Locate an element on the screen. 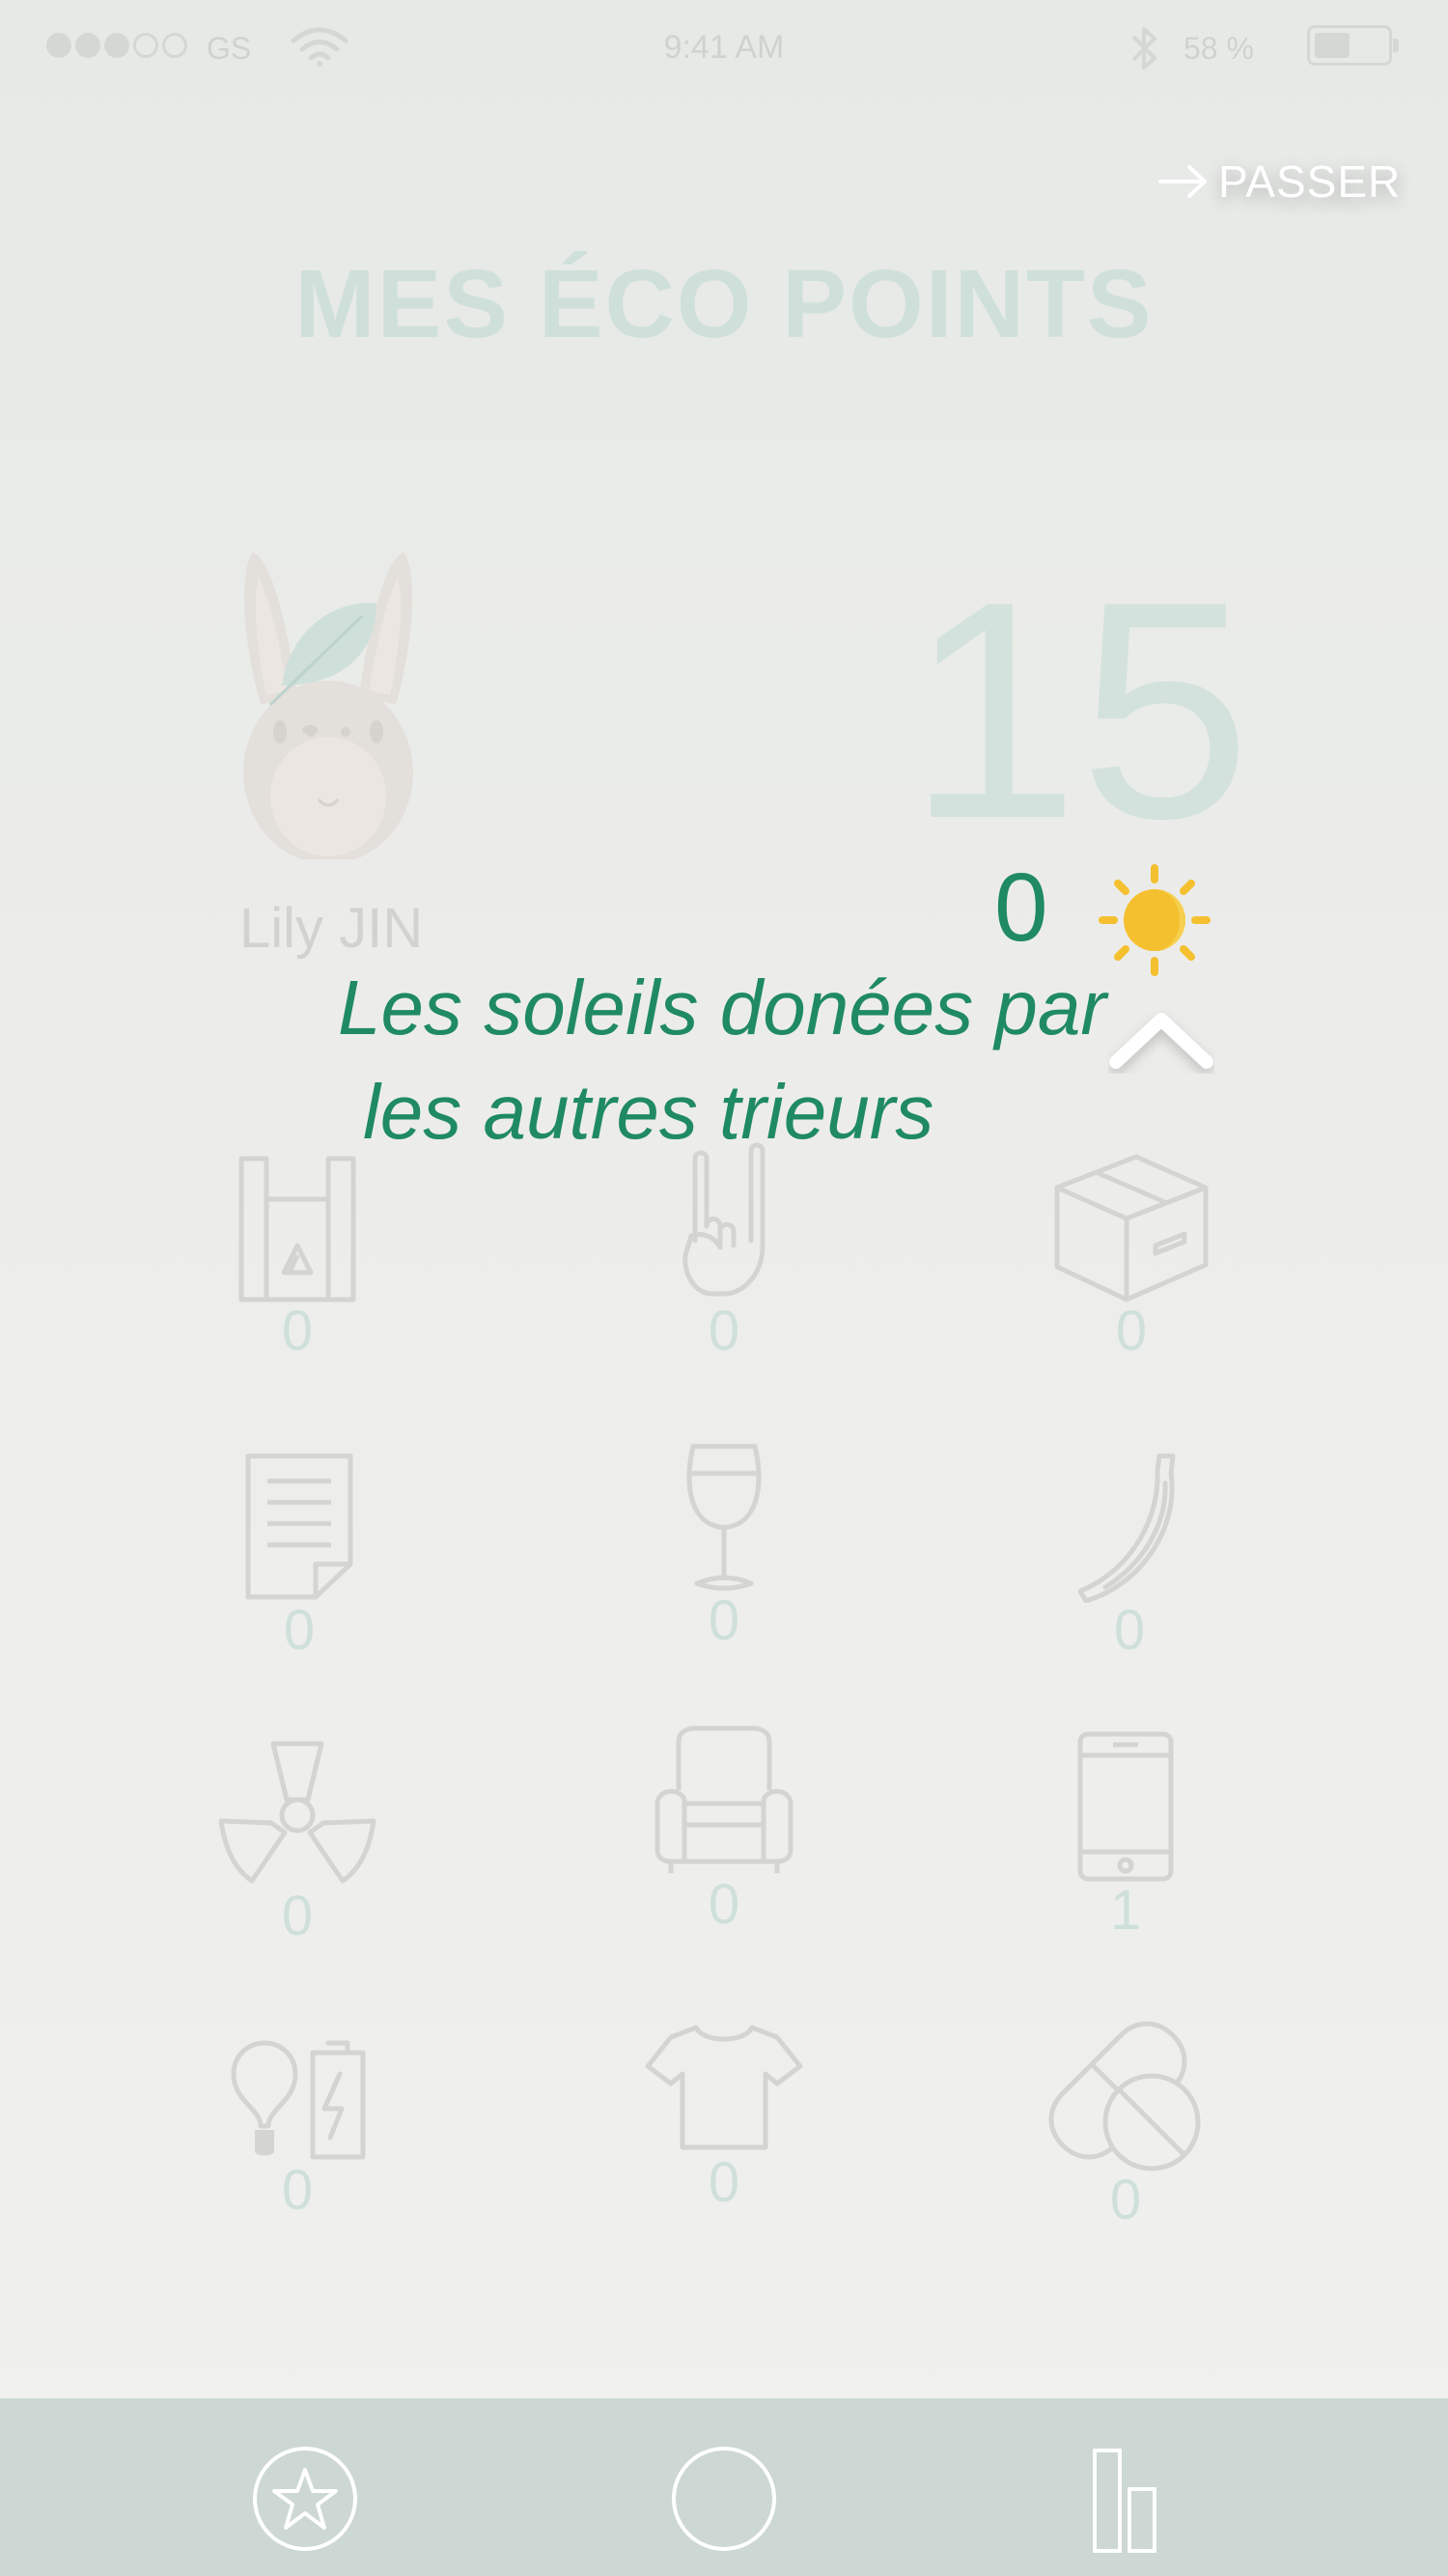 The width and height of the screenshot is (1448, 2576). category-glass: 0 is located at coordinates (724, 1544).